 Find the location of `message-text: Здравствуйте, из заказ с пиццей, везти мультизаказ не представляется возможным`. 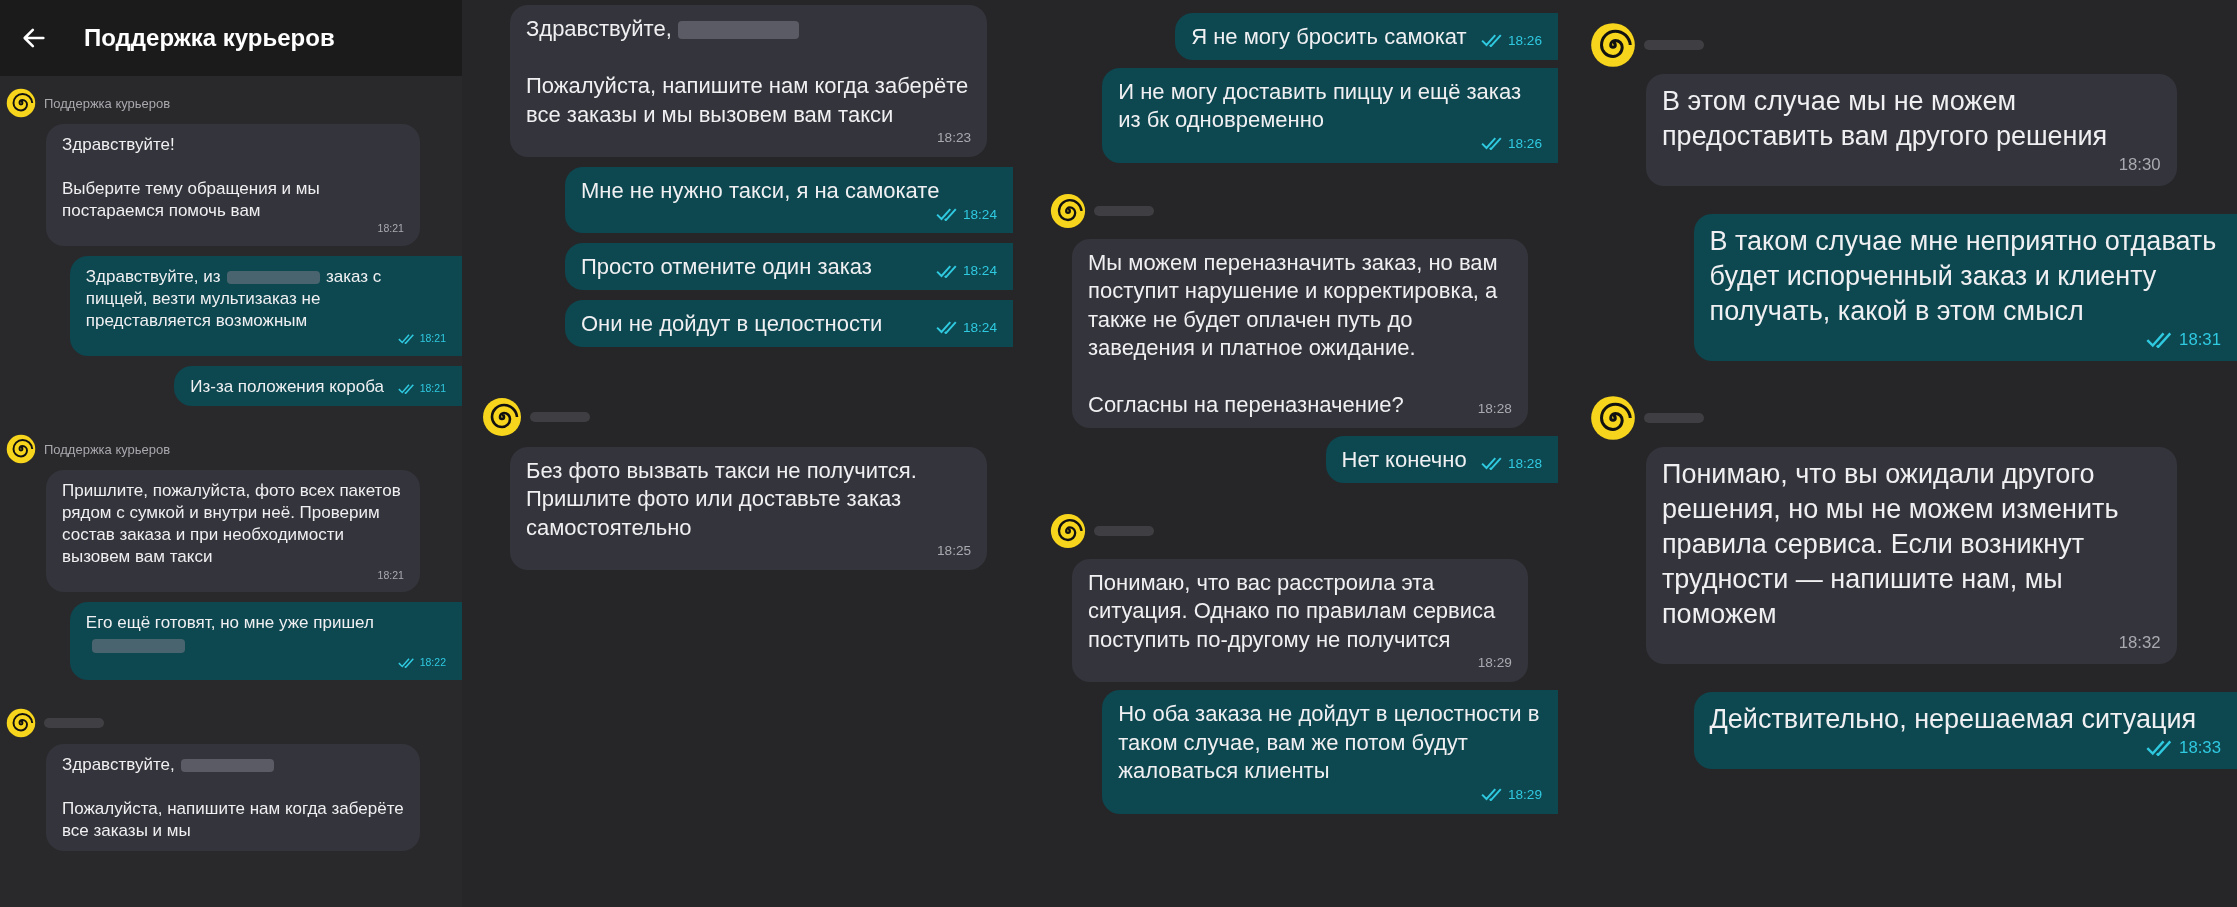

message-text: Здравствуйте, из заказ с пиццей, везти мультизаказ не представляется возможным is located at coordinates (234, 299).